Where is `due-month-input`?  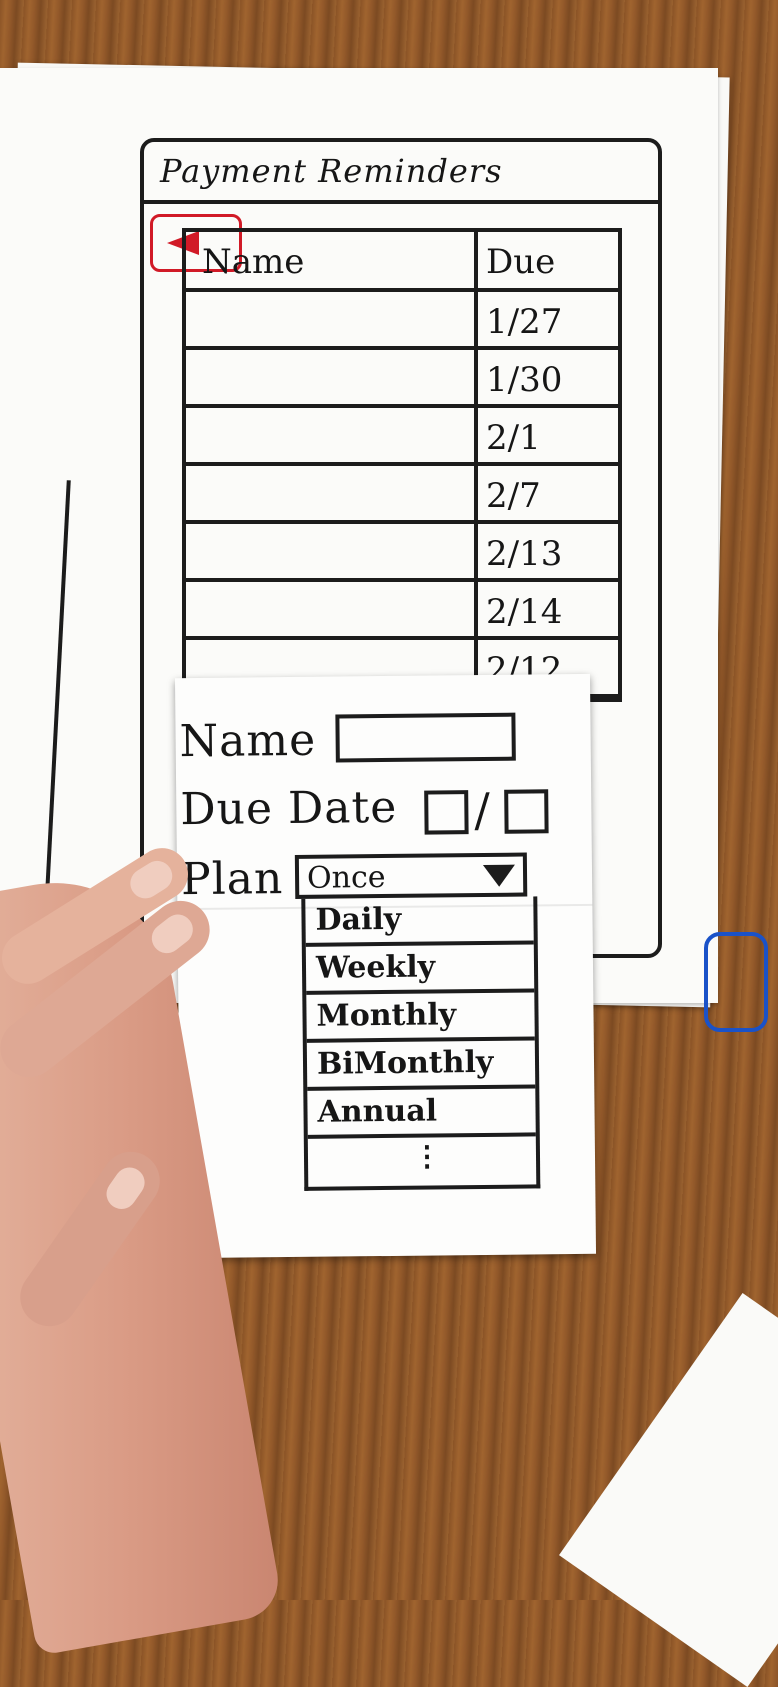
due-month-input is located at coordinates (446, 812).